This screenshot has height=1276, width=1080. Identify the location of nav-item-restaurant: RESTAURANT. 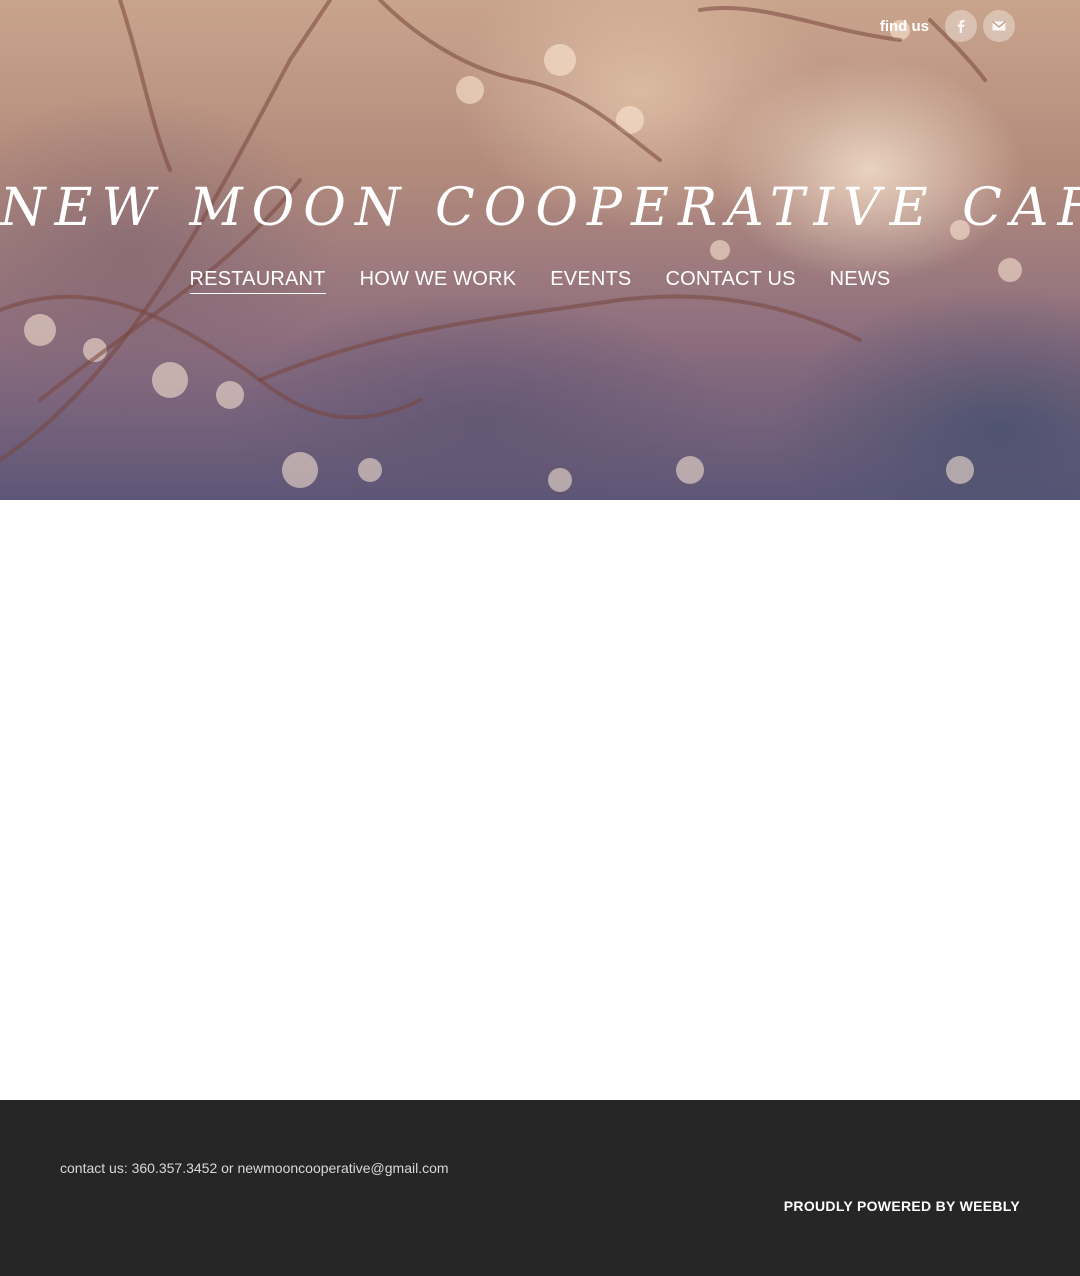
(257, 281).